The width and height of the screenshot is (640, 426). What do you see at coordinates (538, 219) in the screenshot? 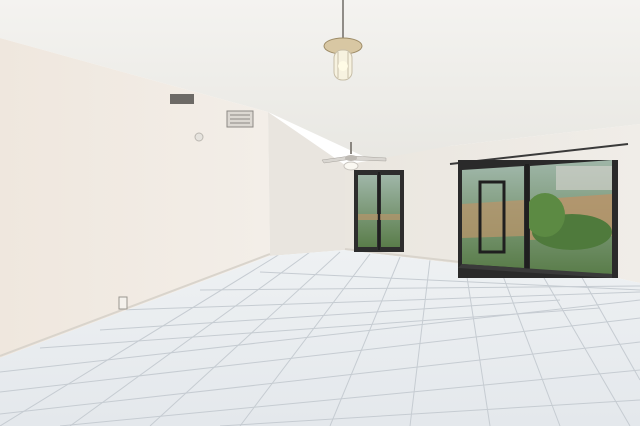
I see `sliding-glass-door` at bounding box center [538, 219].